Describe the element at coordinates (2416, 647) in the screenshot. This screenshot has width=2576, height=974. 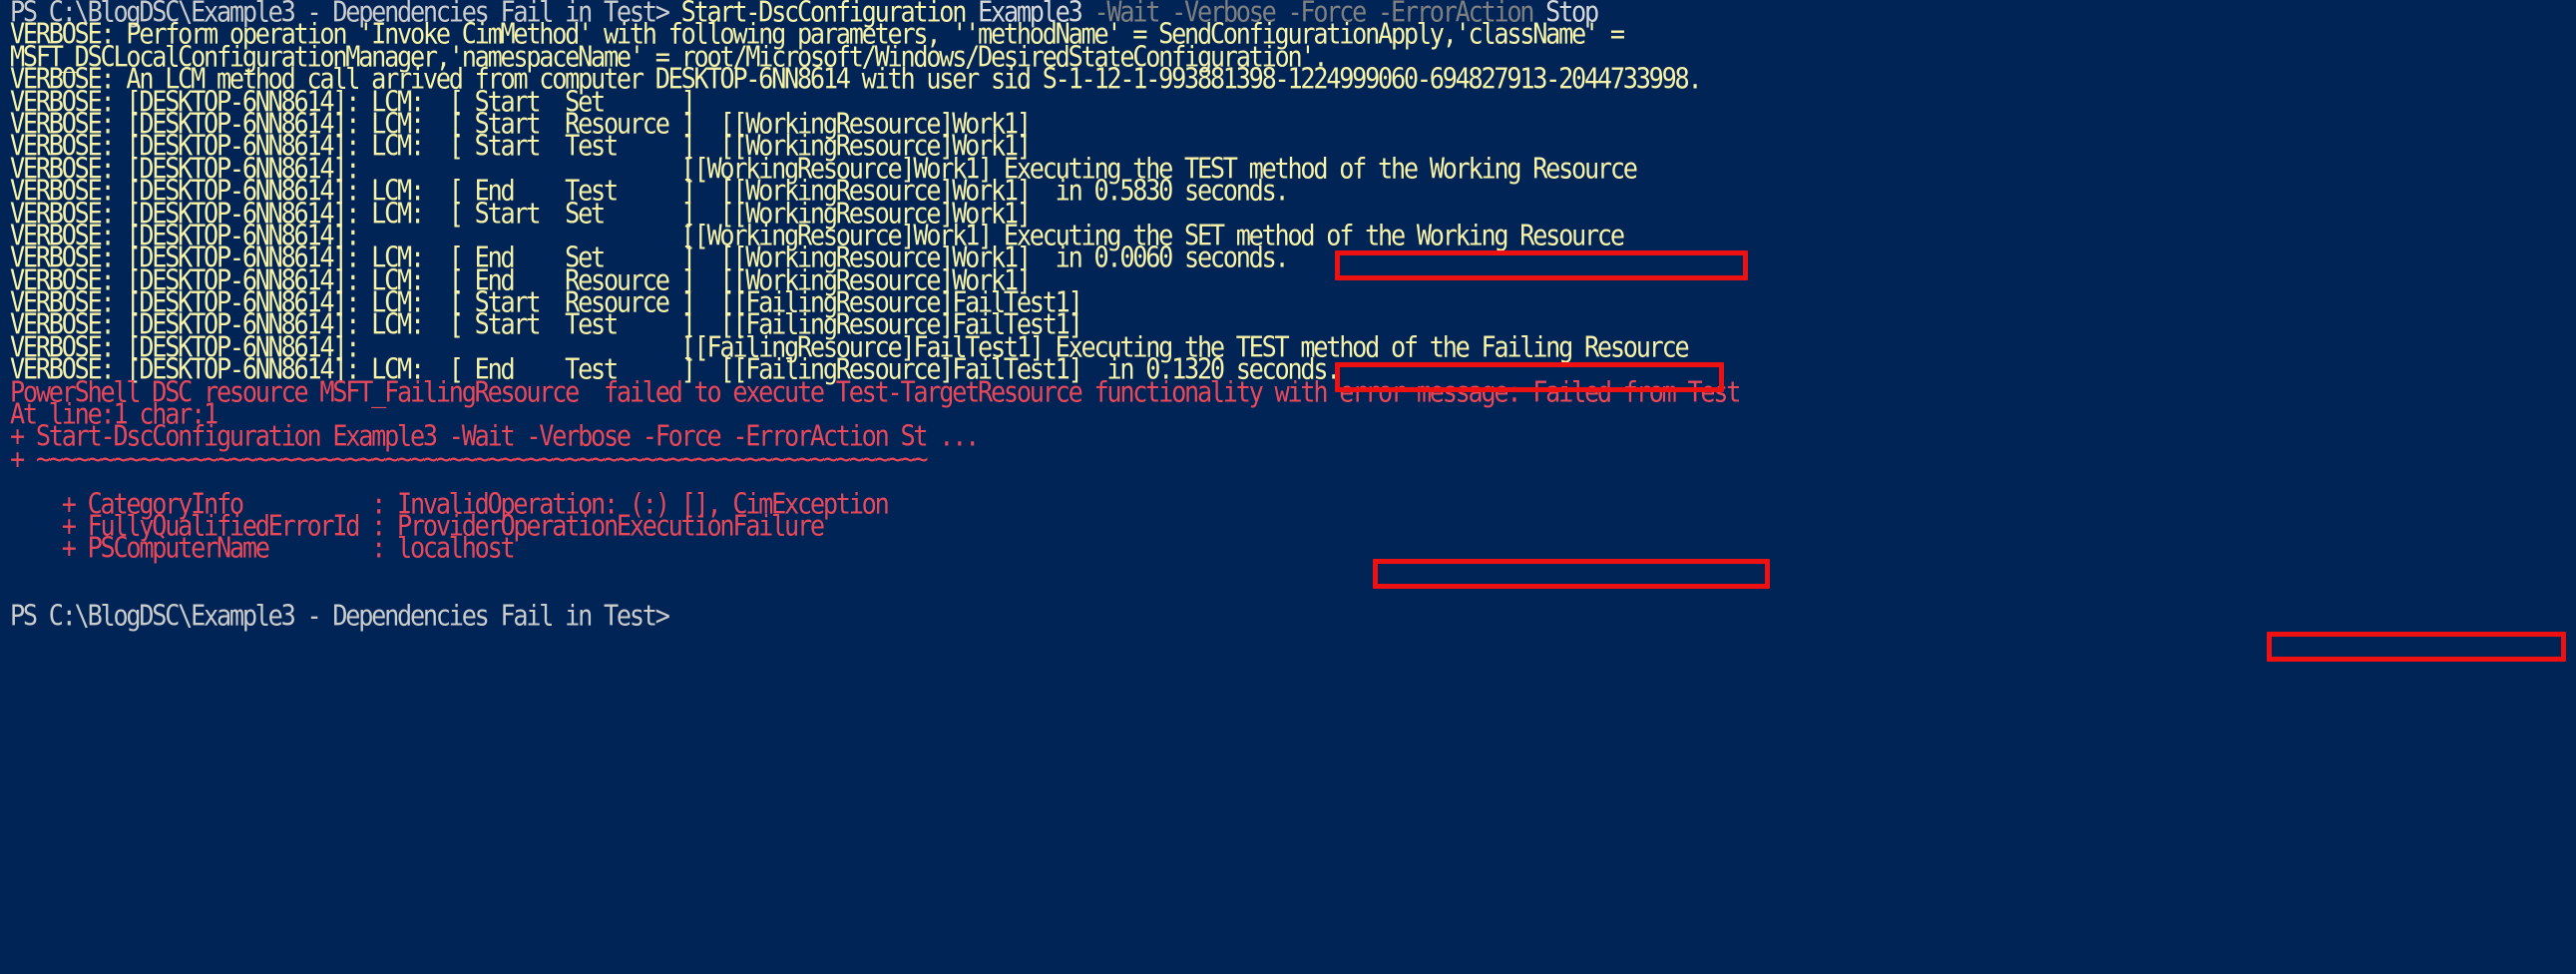
I see `highlight-failed-from-test` at that location.